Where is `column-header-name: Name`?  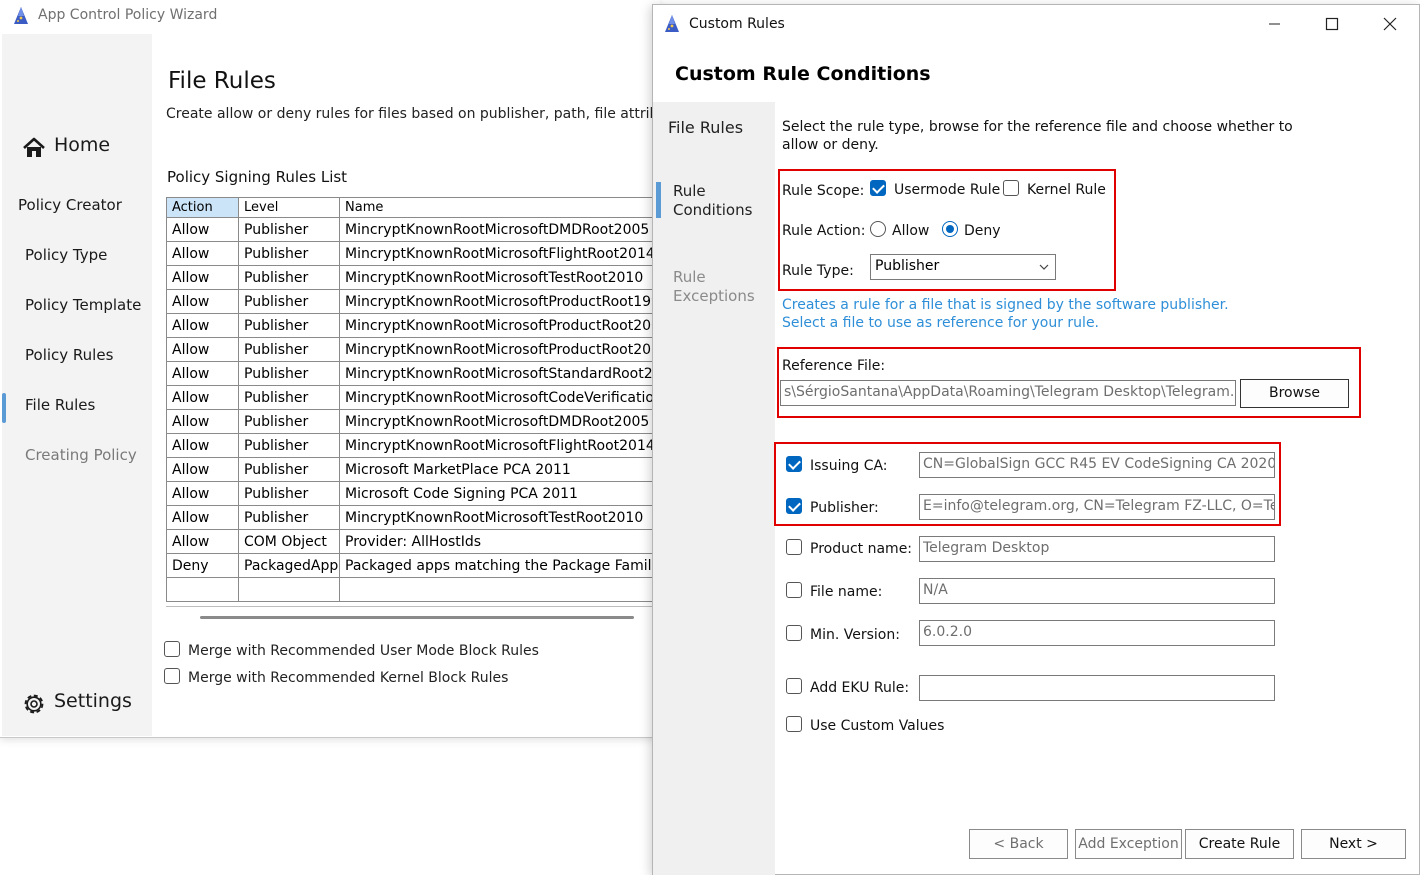 column-header-name: Name is located at coordinates (498, 207).